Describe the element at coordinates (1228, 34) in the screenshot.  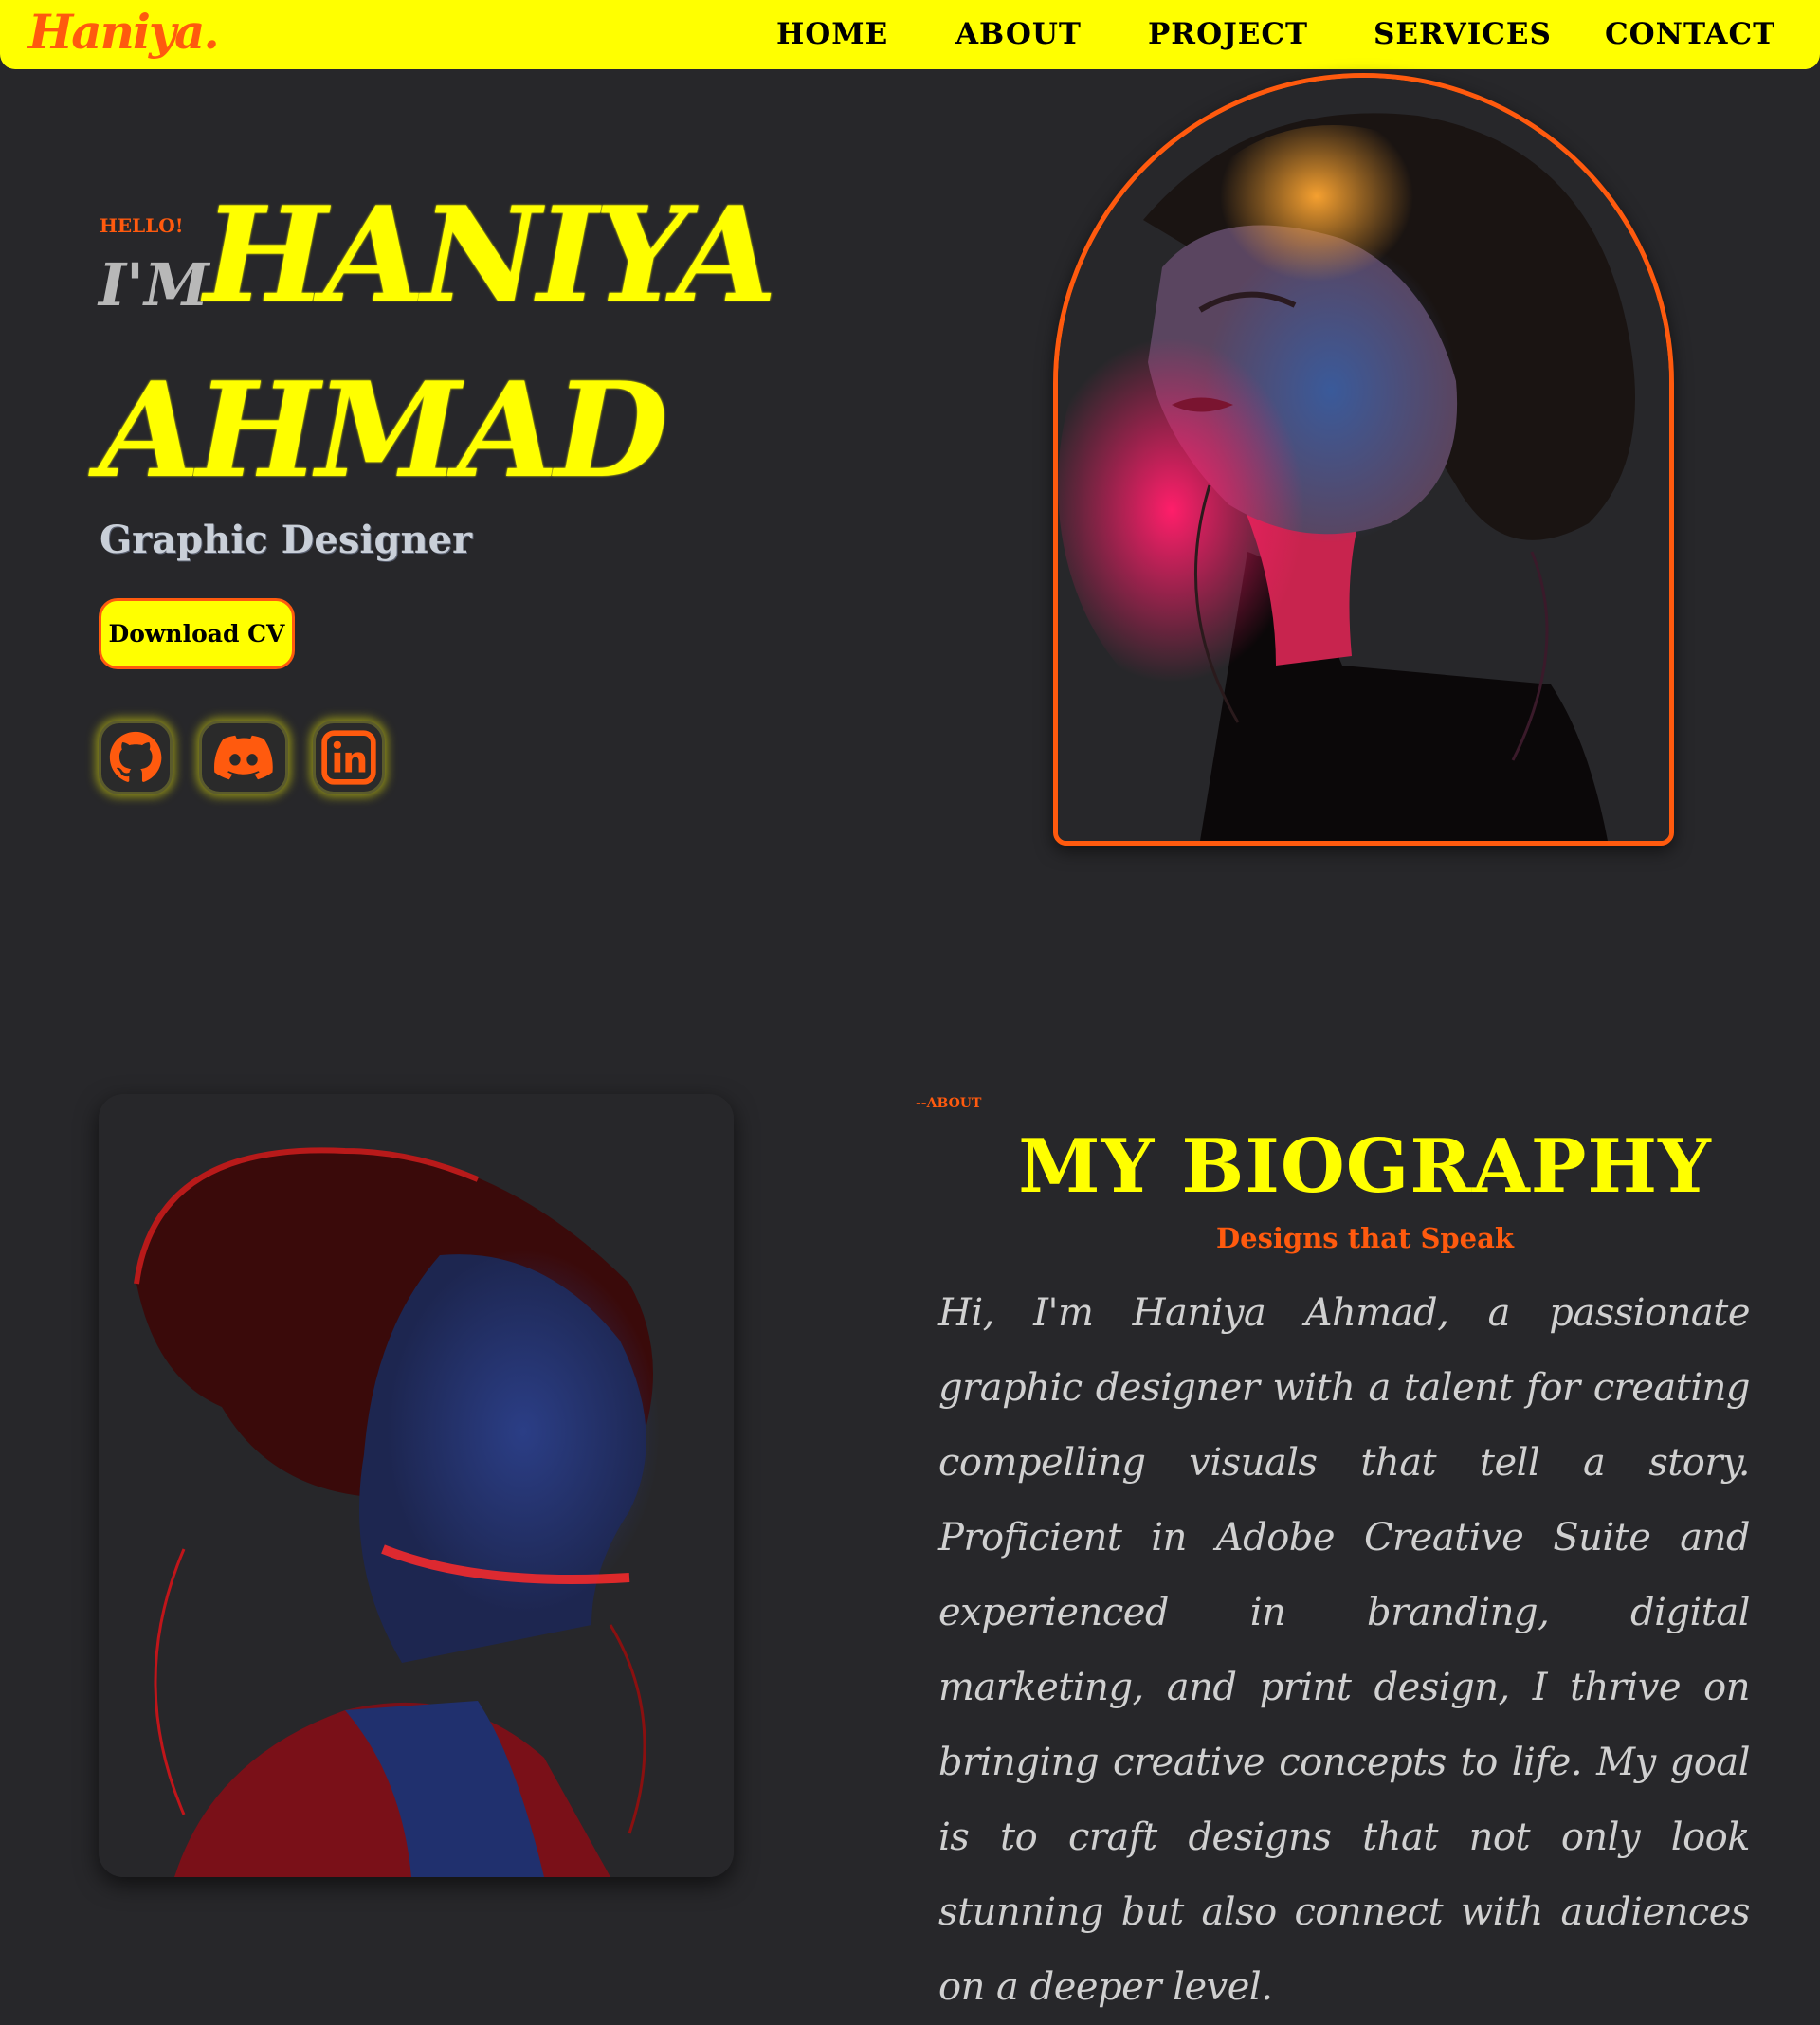
I see `nav-link-project: PROJECT` at that location.